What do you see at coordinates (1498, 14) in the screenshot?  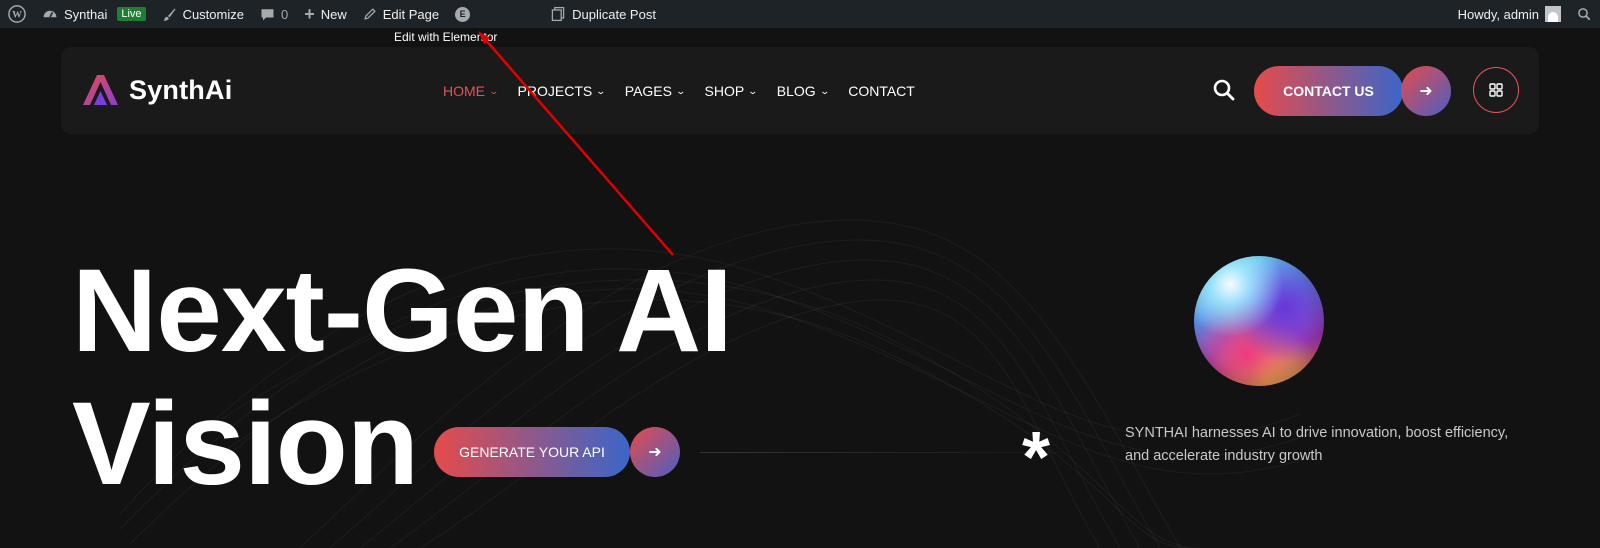 I see `howdy-label: Howdy, admin` at bounding box center [1498, 14].